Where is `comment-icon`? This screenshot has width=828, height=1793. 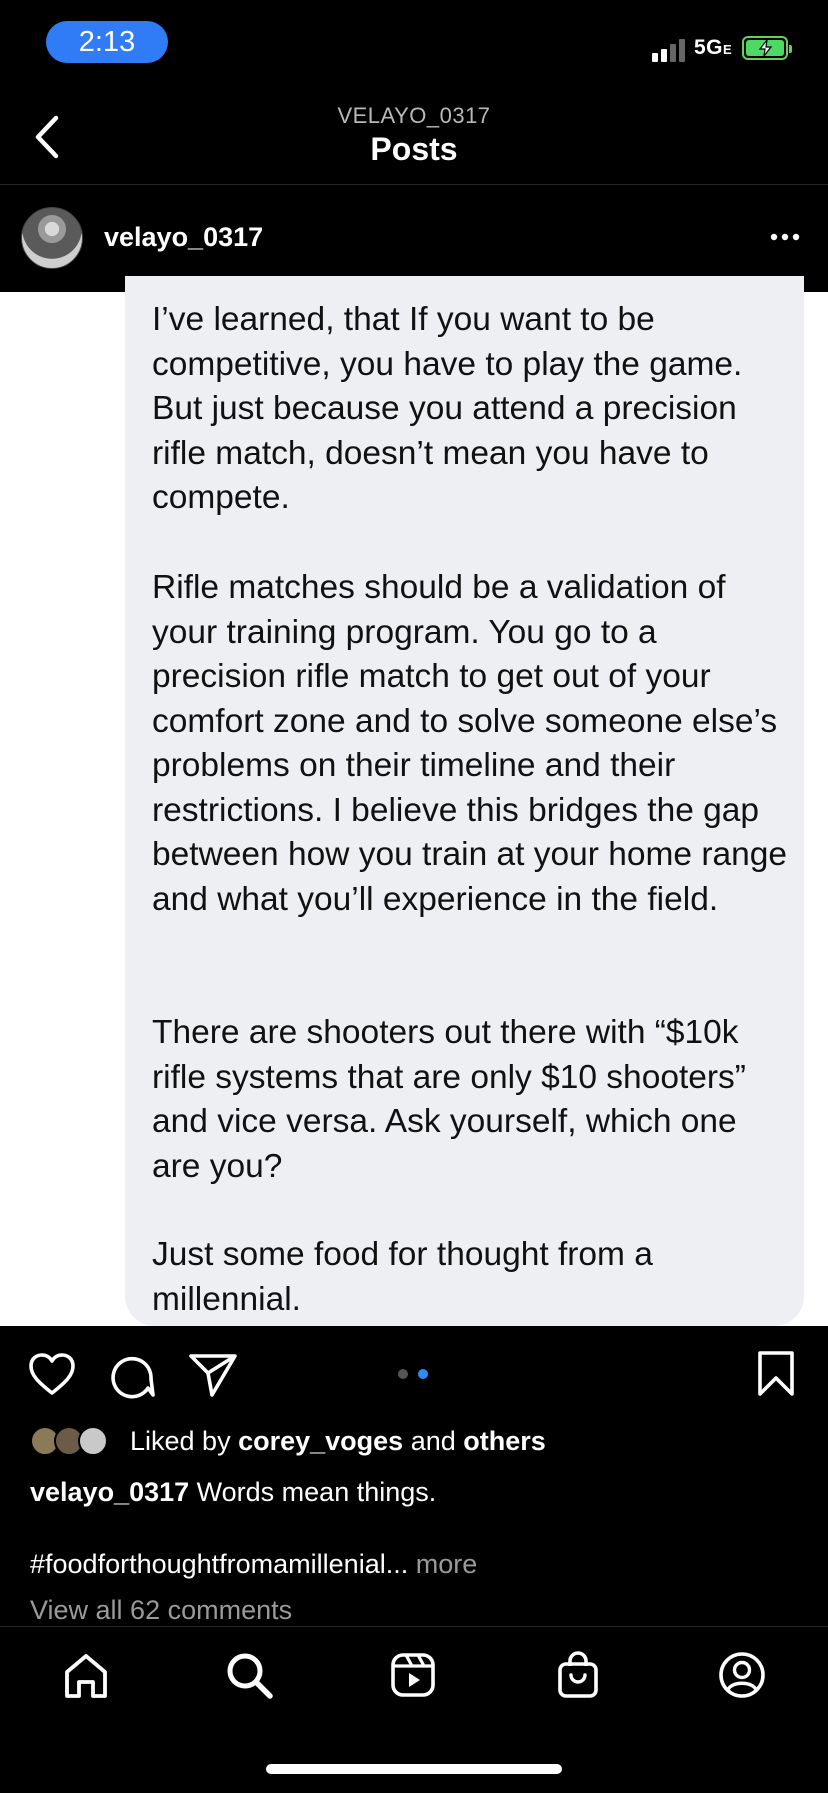
comment-icon is located at coordinates (132, 1376).